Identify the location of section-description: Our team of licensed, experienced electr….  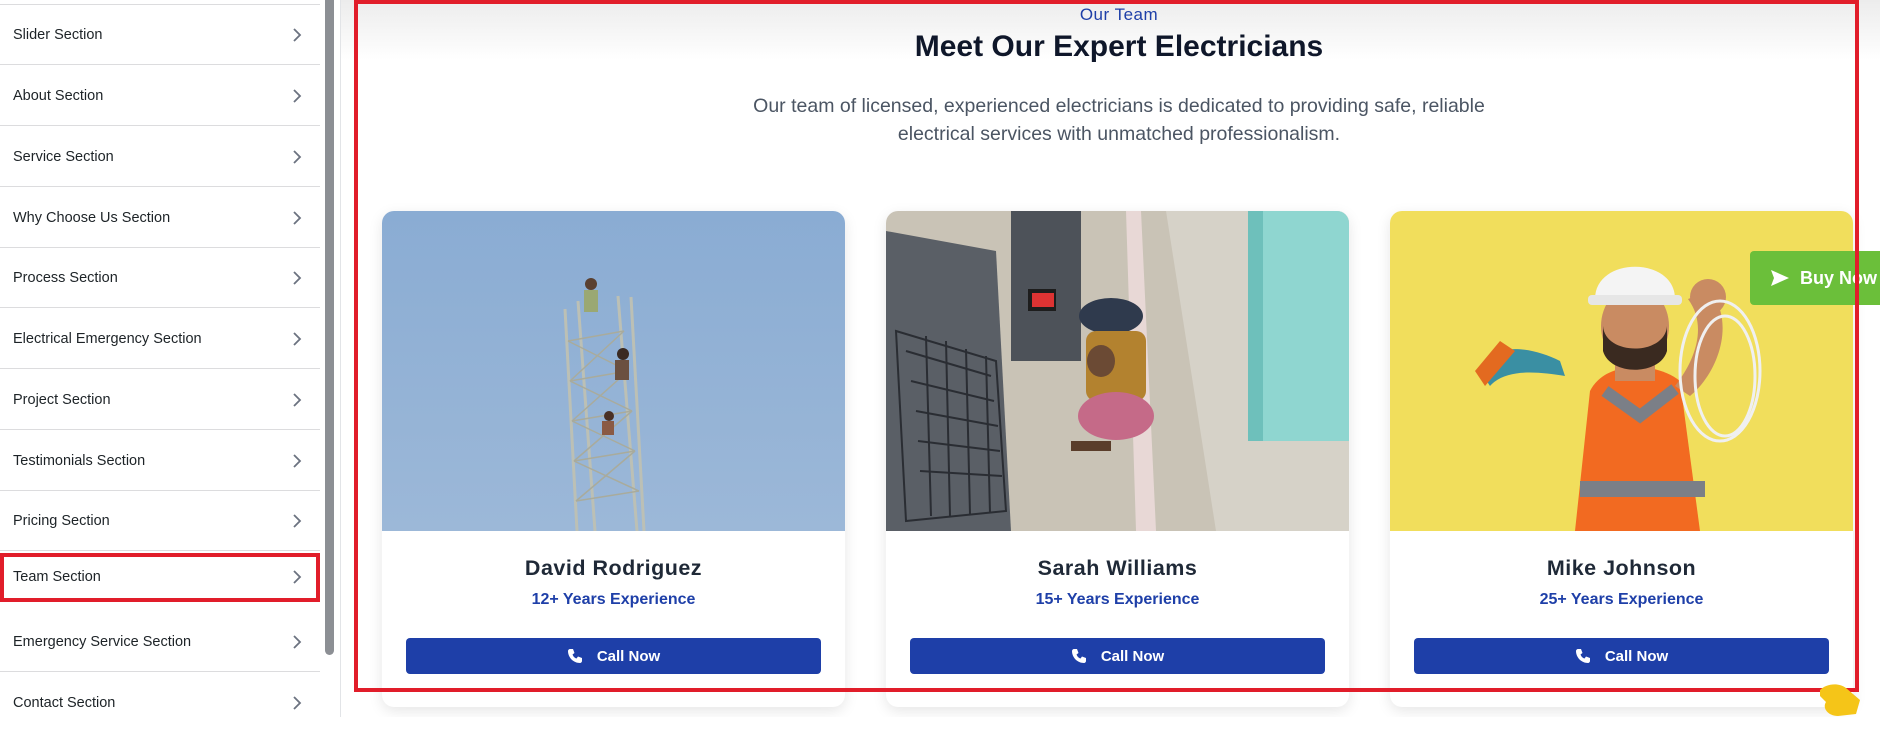
(1119, 120).